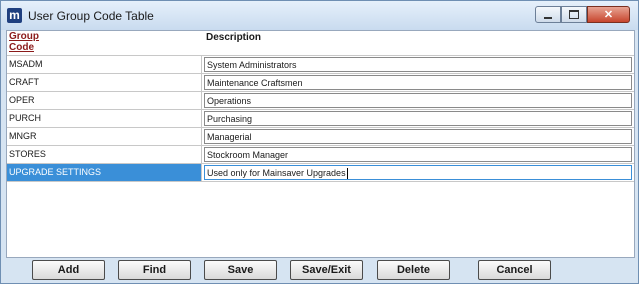  What do you see at coordinates (418, 82) in the screenshot?
I see `description-field: Maintenance Craftsmen` at bounding box center [418, 82].